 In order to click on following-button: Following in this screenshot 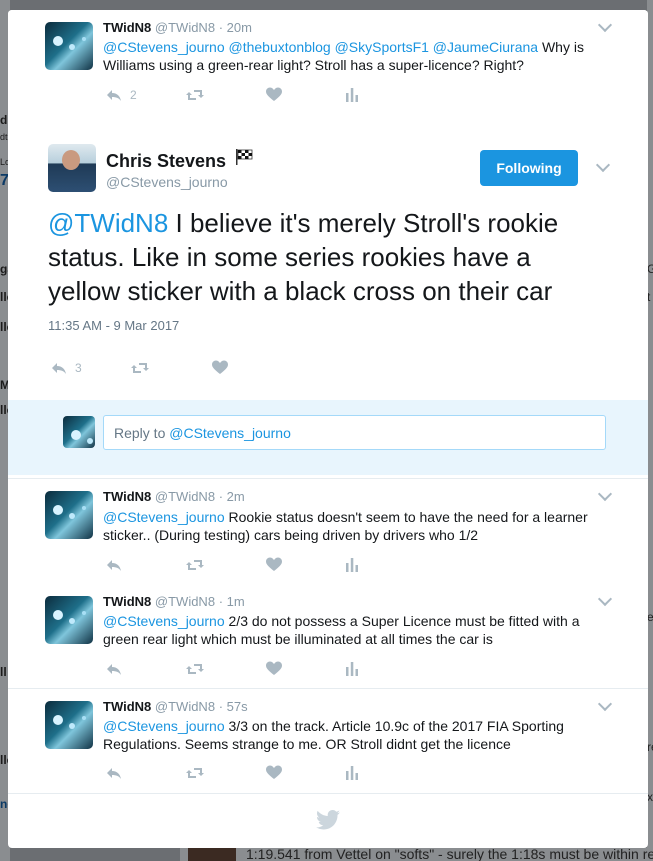, I will do `click(529, 168)`.